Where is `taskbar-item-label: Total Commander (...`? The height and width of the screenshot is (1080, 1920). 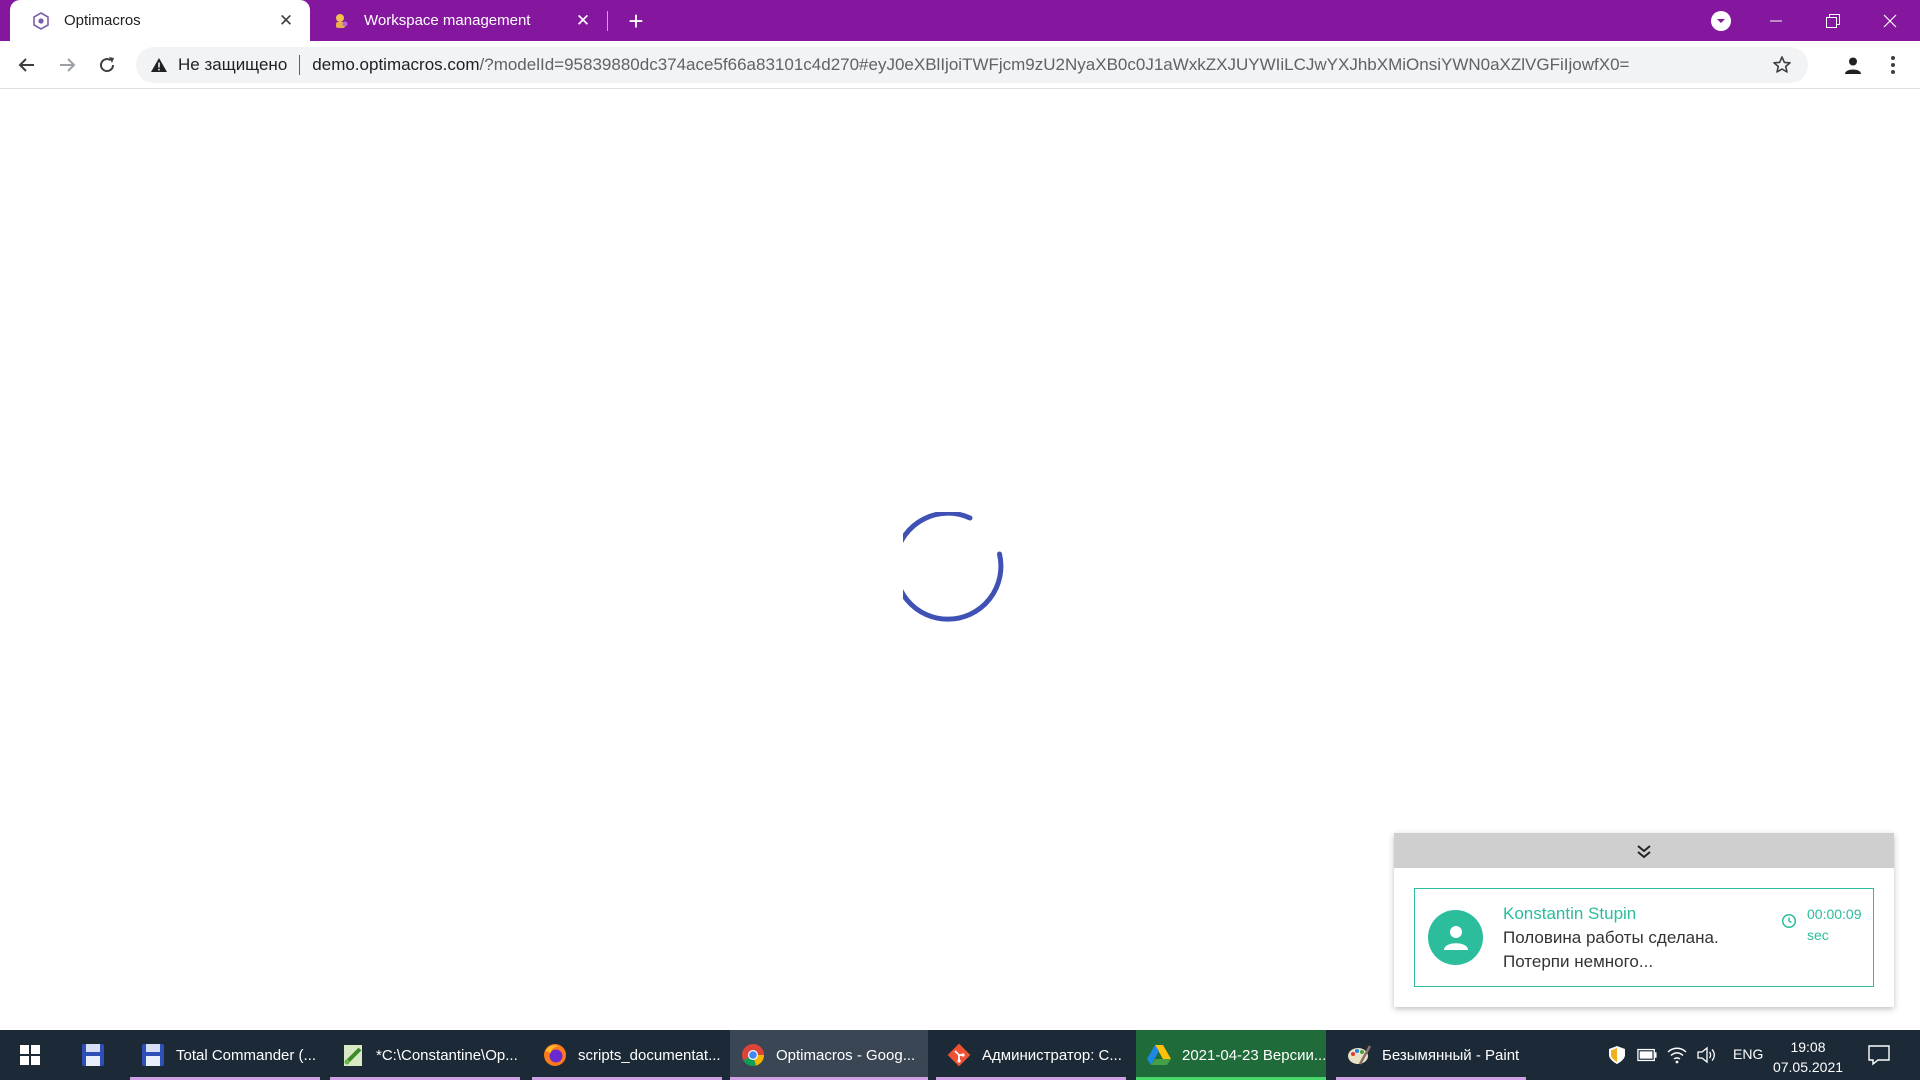
taskbar-item-label: Total Commander (... is located at coordinates (246, 1055).